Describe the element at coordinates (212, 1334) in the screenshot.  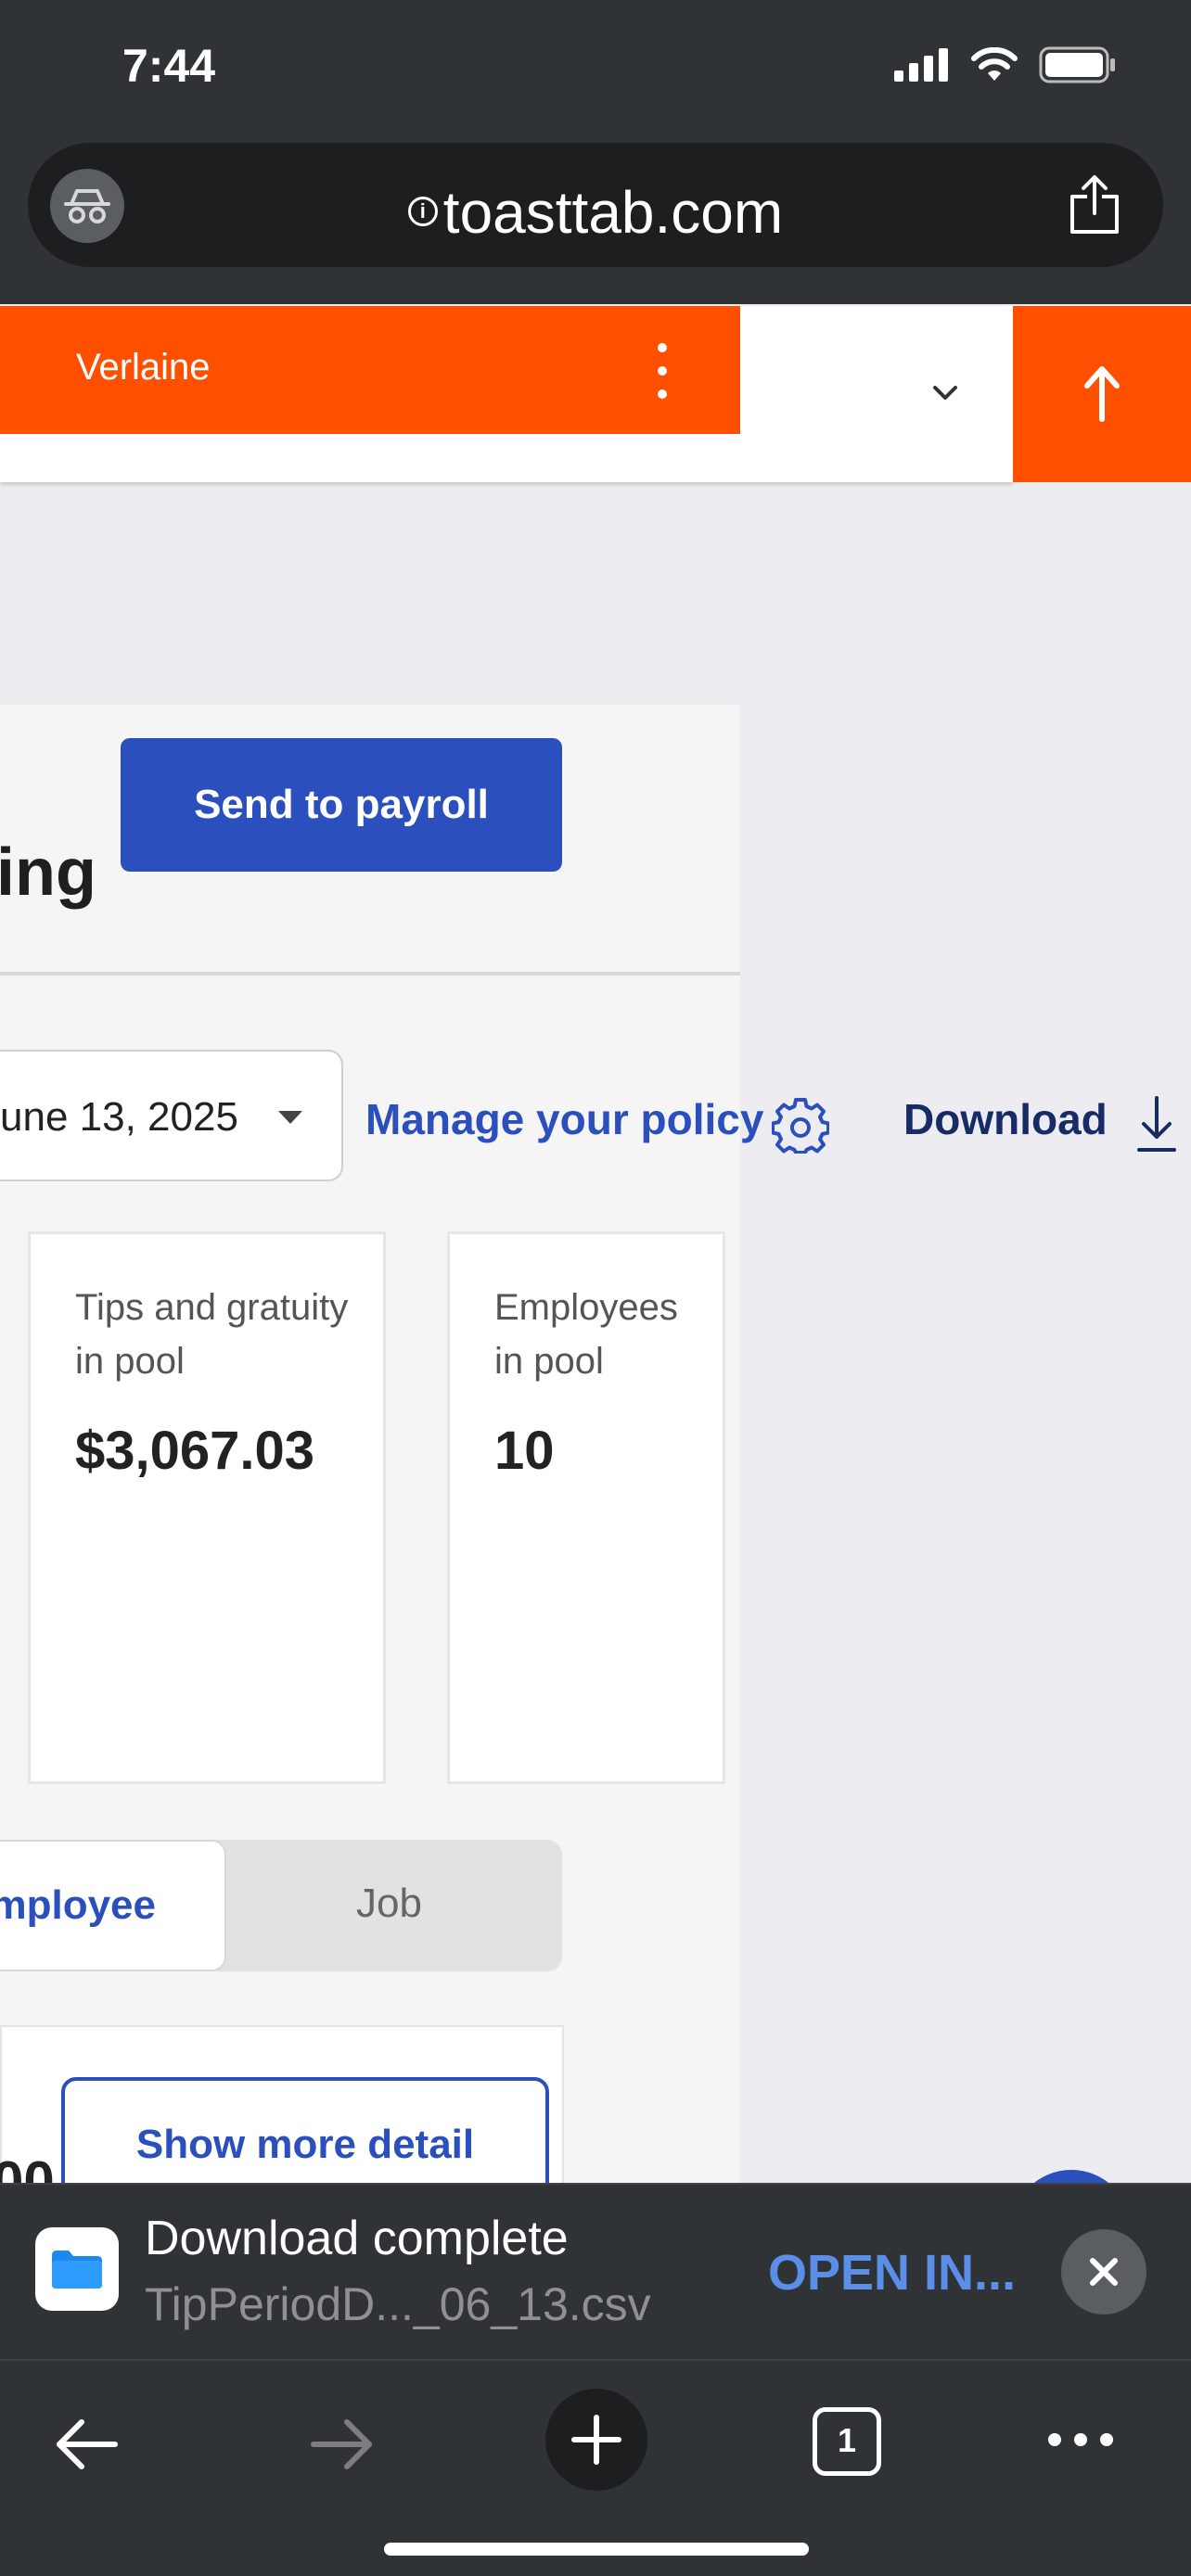
I see `stat-label: Tips and gratuity in pool` at that location.